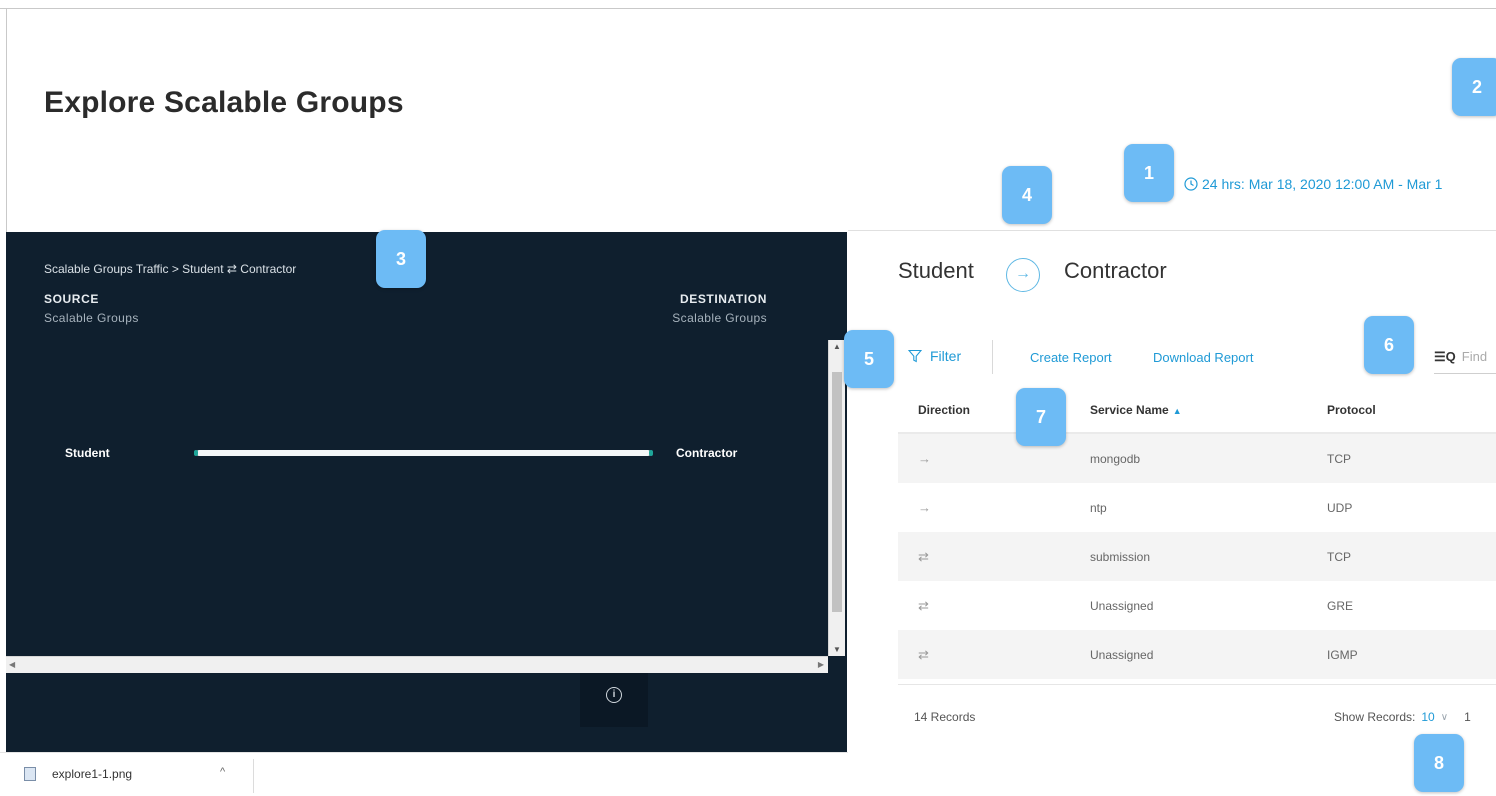  I want to click on callout-badge: 4, so click(1027, 195).